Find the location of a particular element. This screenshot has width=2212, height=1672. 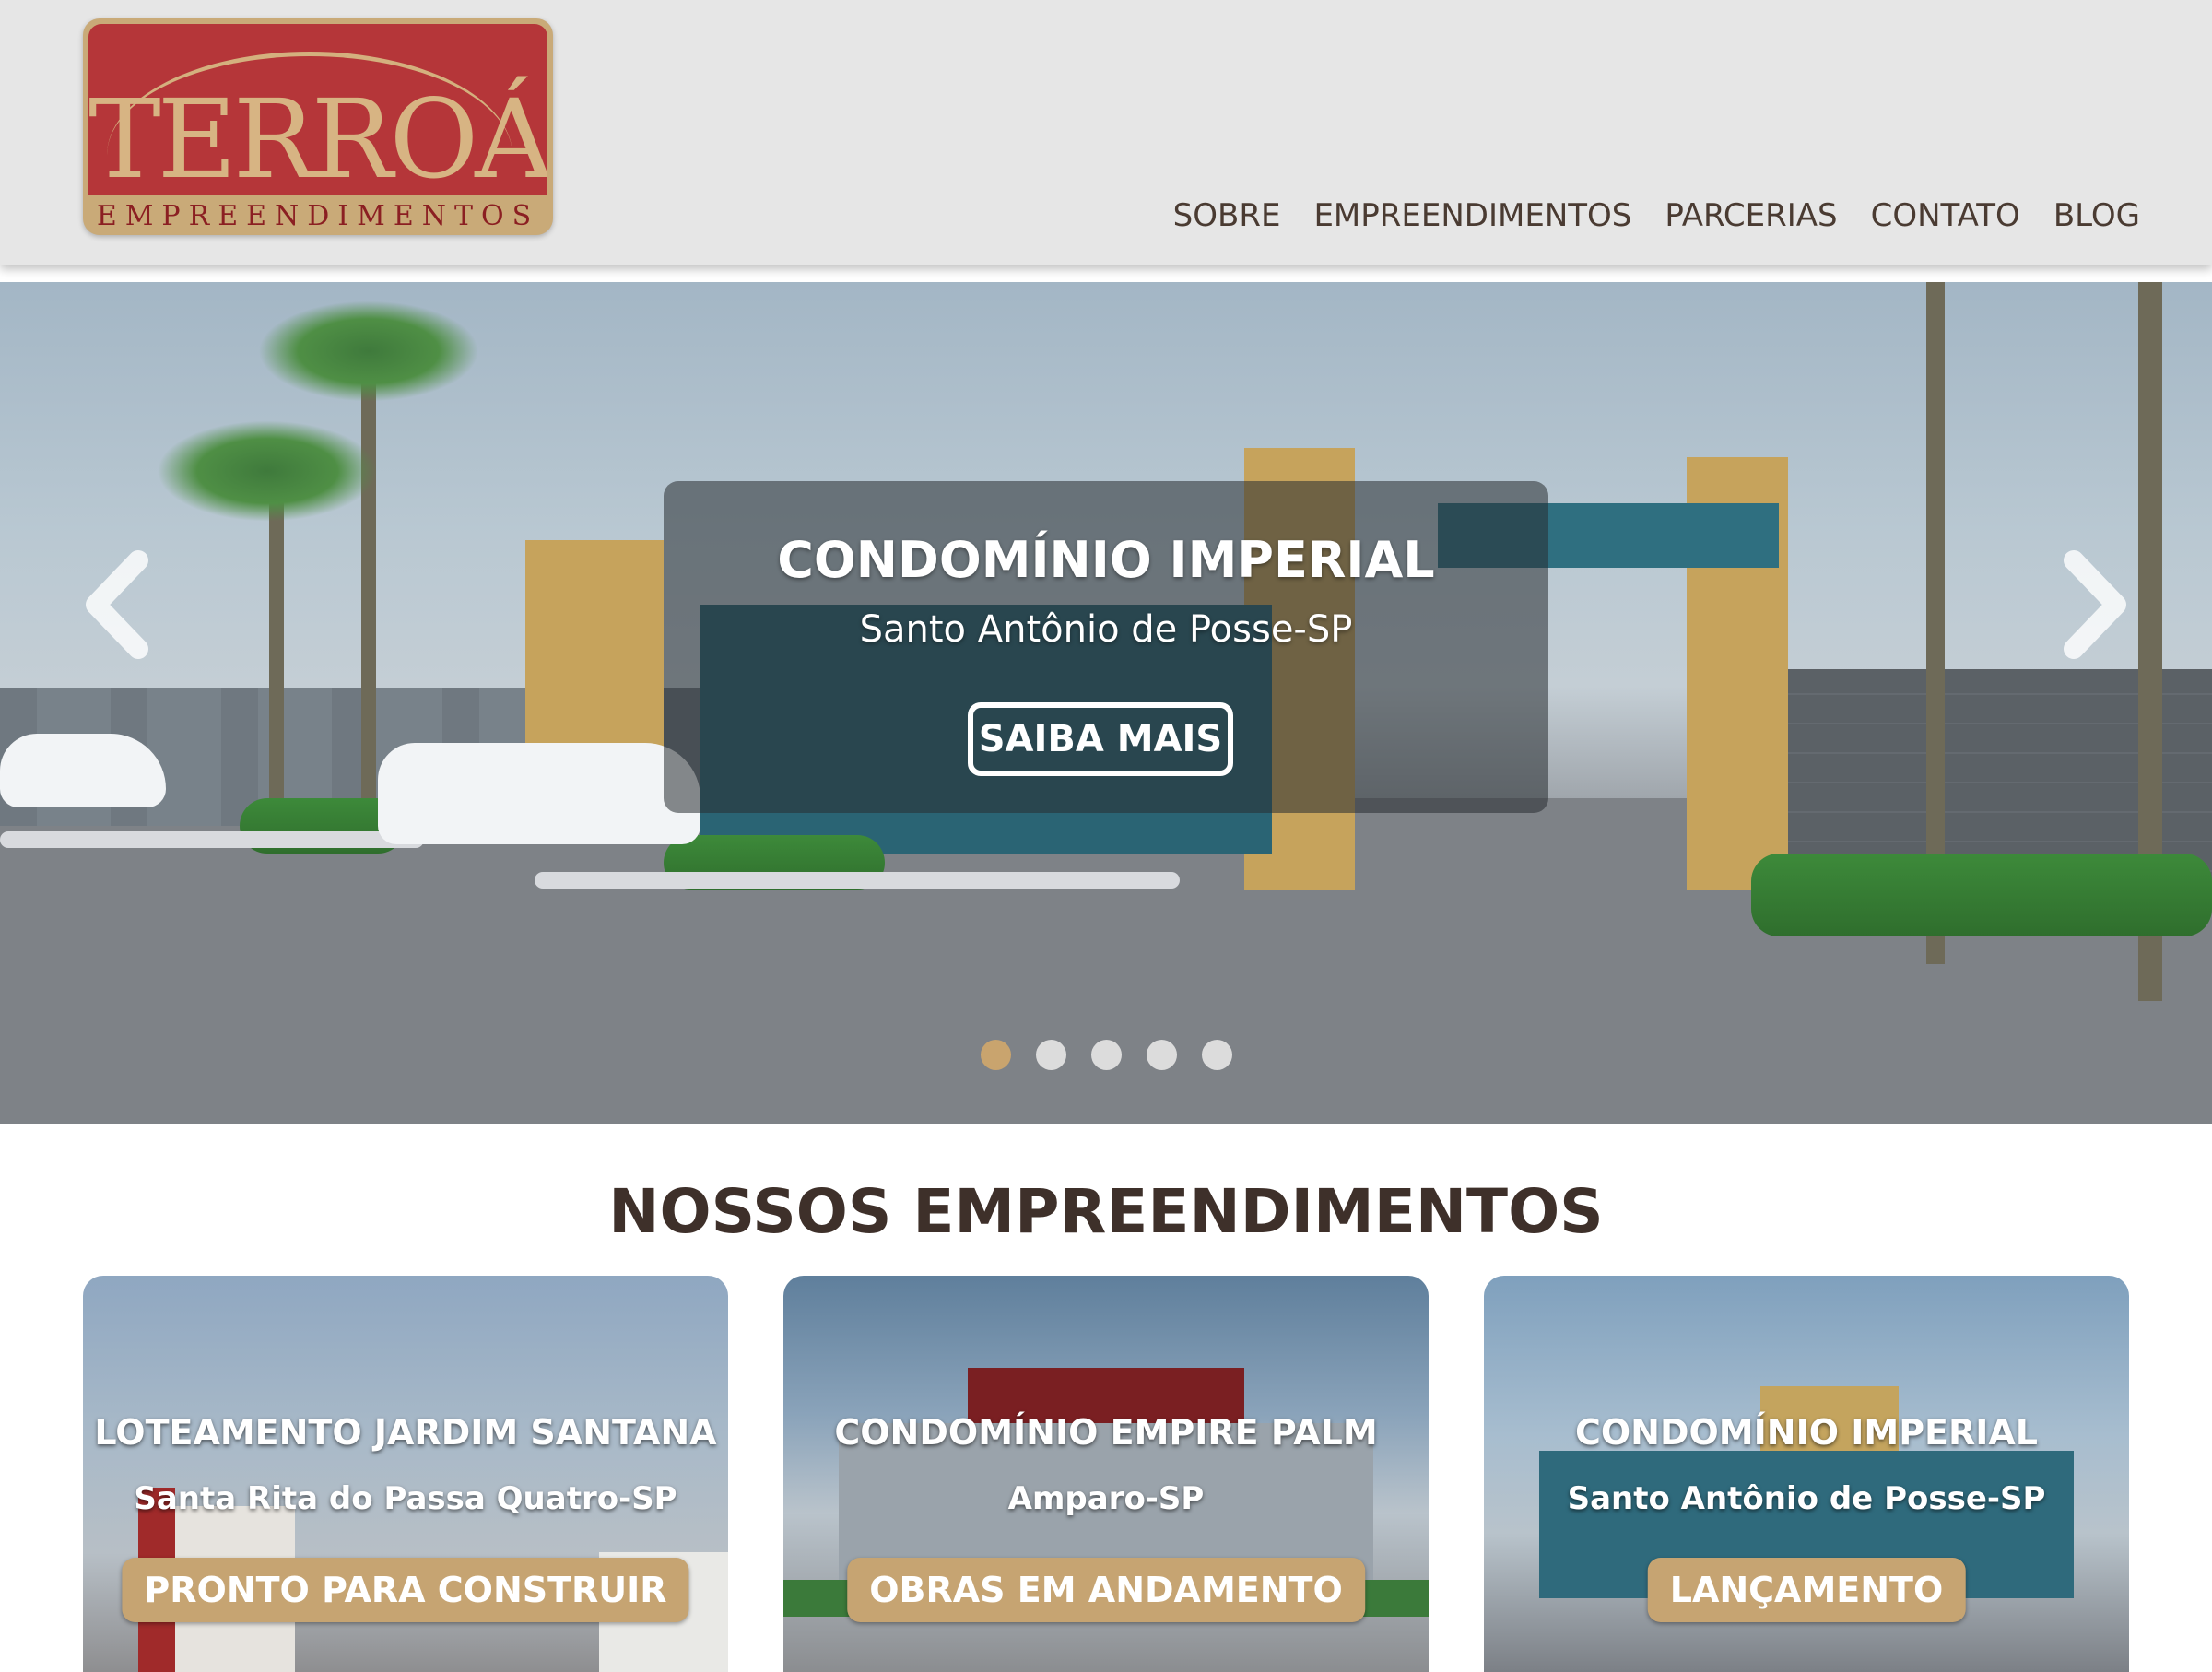

hedge is located at coordinates (1981, 895).